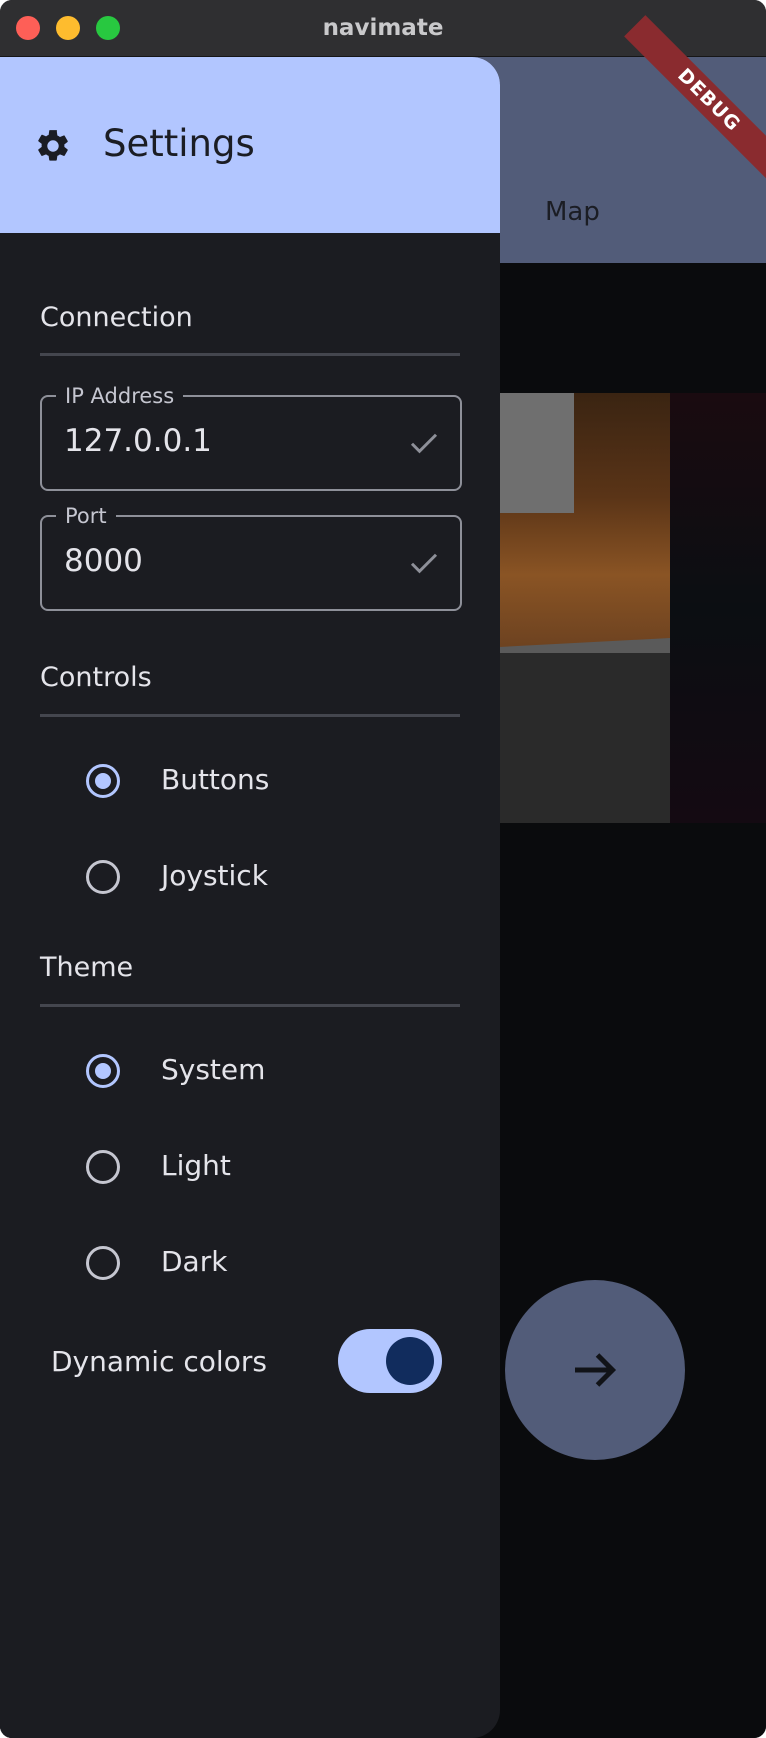  What do you see at coordinates (251, 557) in the screenshot?
I see `port-field: Port 8000` at bounding box center [251, 557].